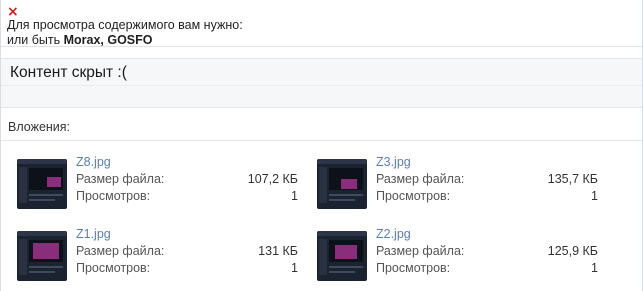  I want to click on notice-prefix: или быть, so click(35, 40).